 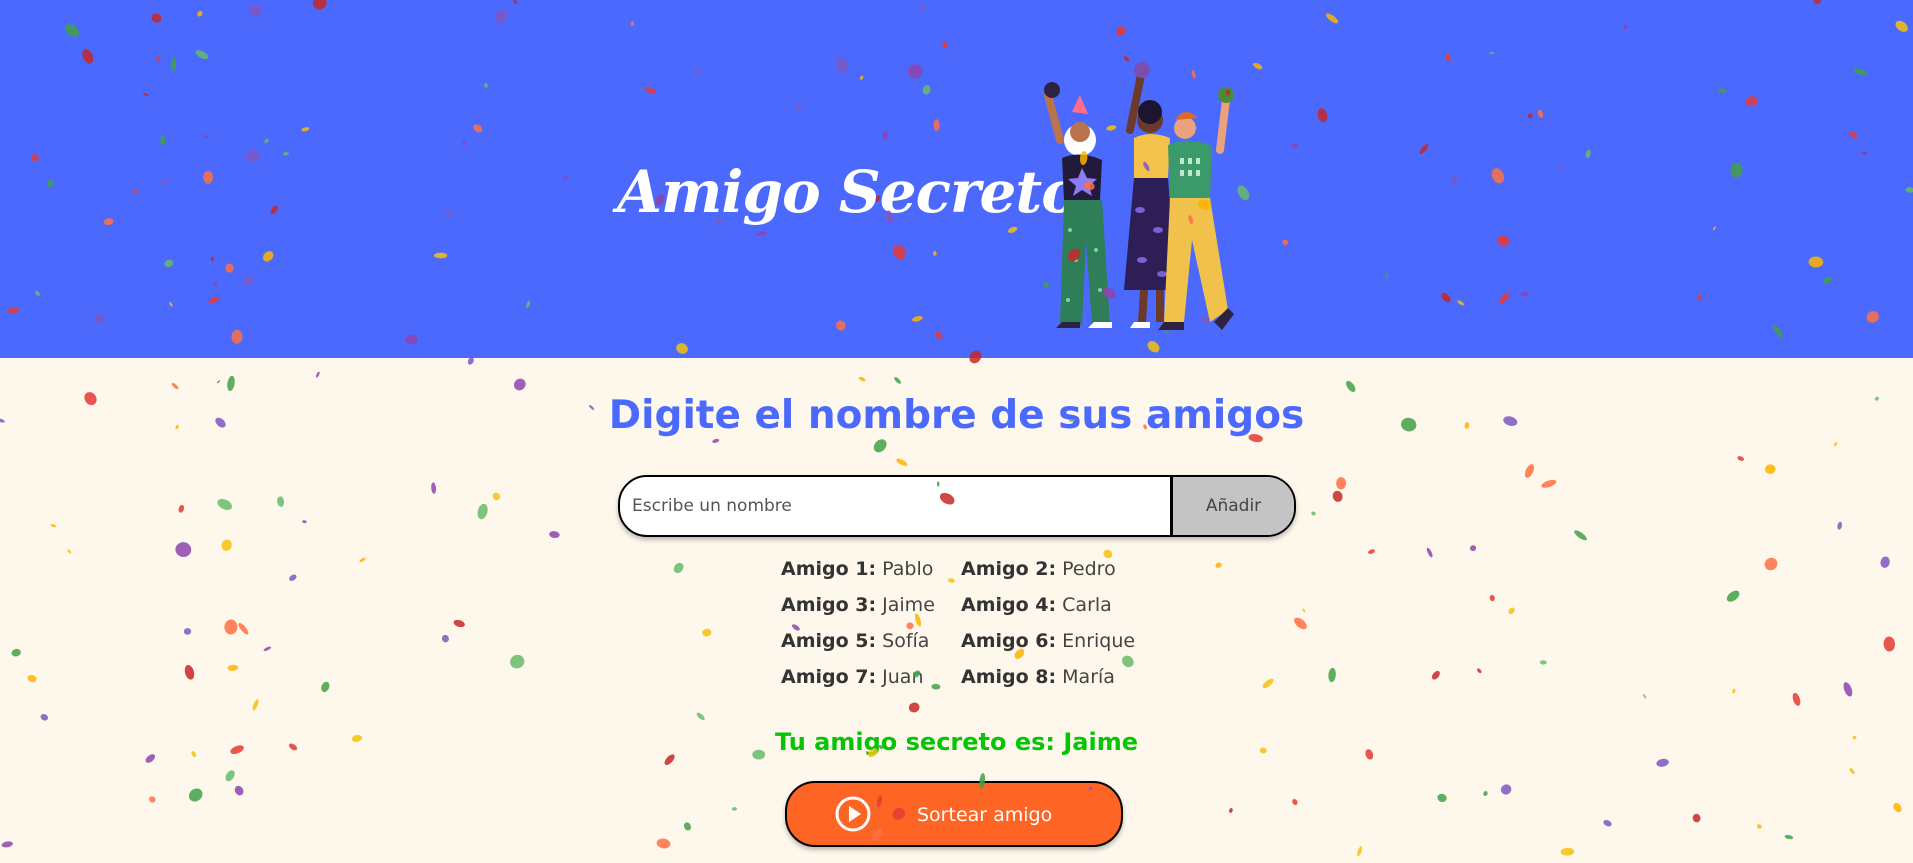 I want to click on secret-friend-result: Tu amigo secreto es: Jaime, so click(x=956, y=742).